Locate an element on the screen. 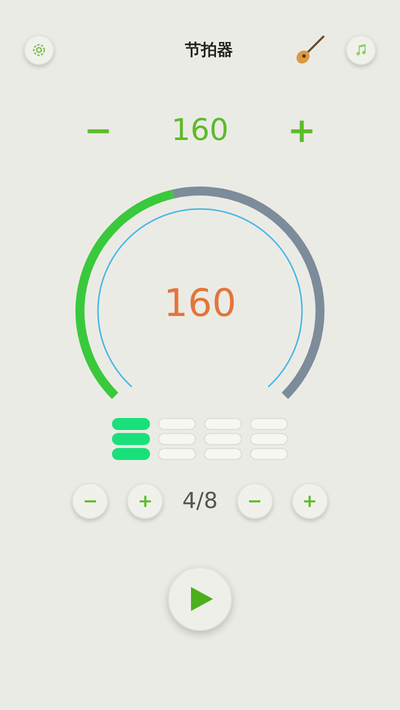 This screenshot has width=400, height=710. time-signature: 4/8 is located at coordinates (200, 502).